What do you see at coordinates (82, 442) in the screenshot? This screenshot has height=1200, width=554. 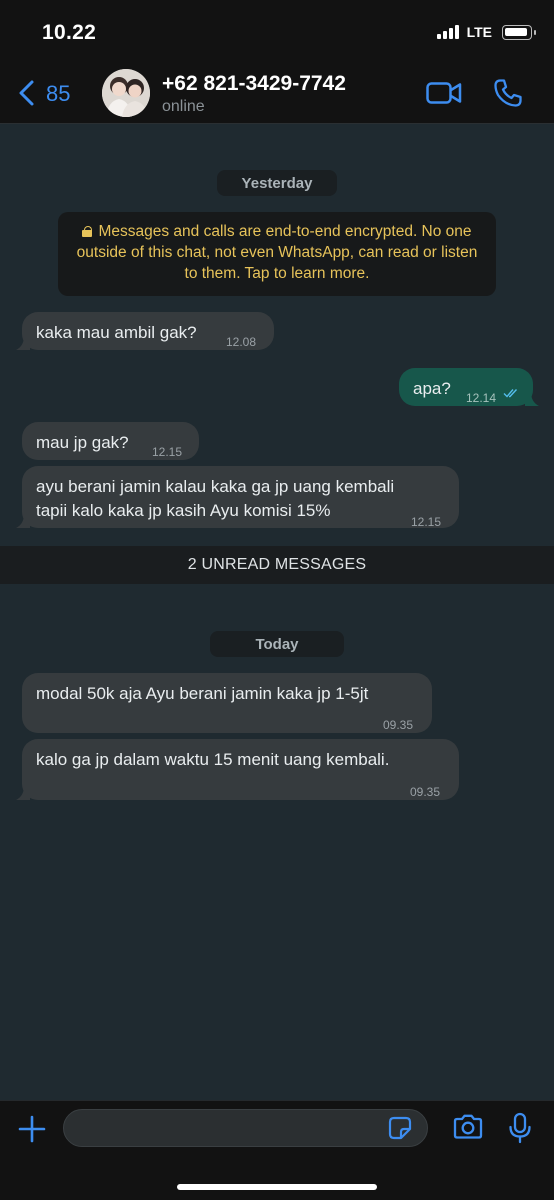 I see `message-text: mau jp gak?` at bounding box center [82, 442].